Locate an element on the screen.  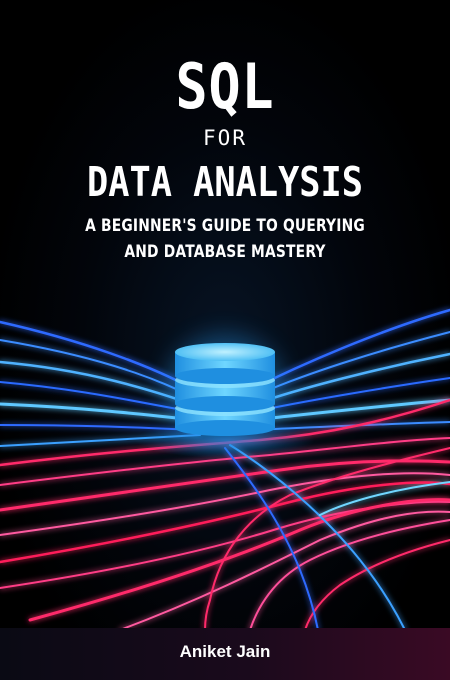
subtitle-line-2: AND DATABASE MASTERY is located at coordinates (225, 251).